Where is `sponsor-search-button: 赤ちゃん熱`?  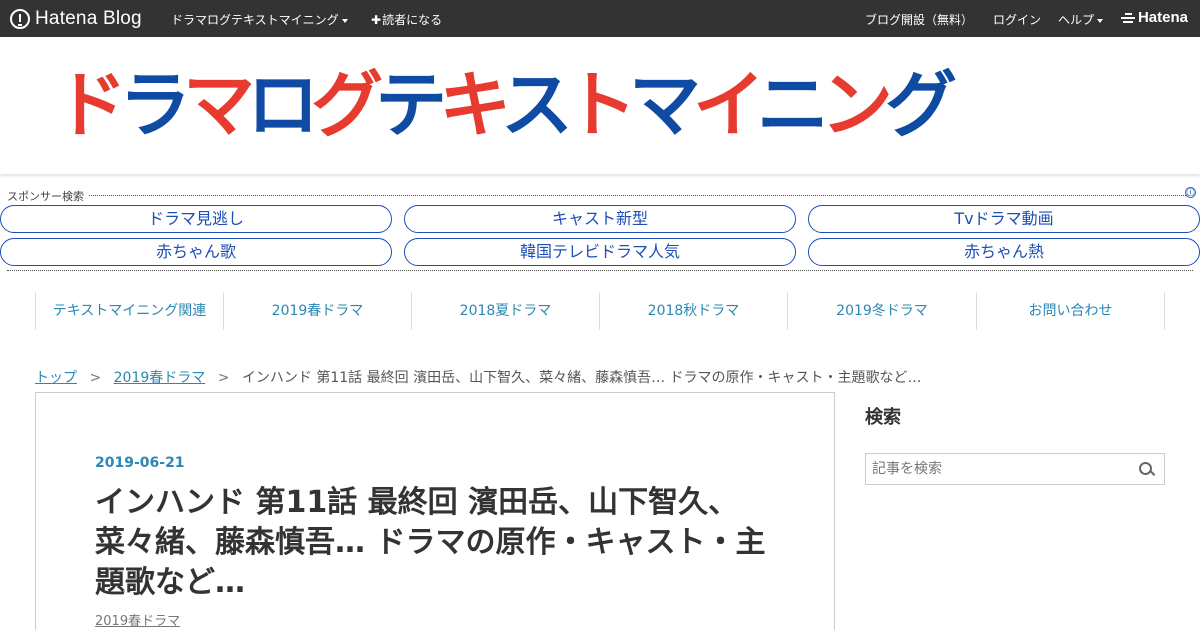
sponsor-search-button: 赤ちゃん熱 is located at coordinates (1004, 252).